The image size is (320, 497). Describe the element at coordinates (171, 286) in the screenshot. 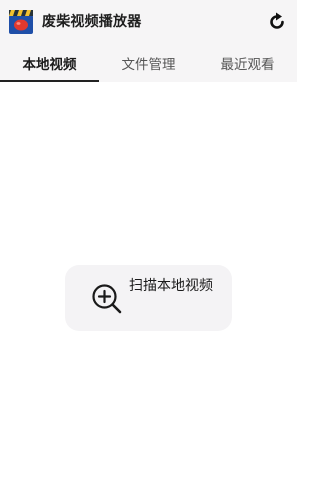

I see `scan-button-label: 扫描本地视频` at that location.